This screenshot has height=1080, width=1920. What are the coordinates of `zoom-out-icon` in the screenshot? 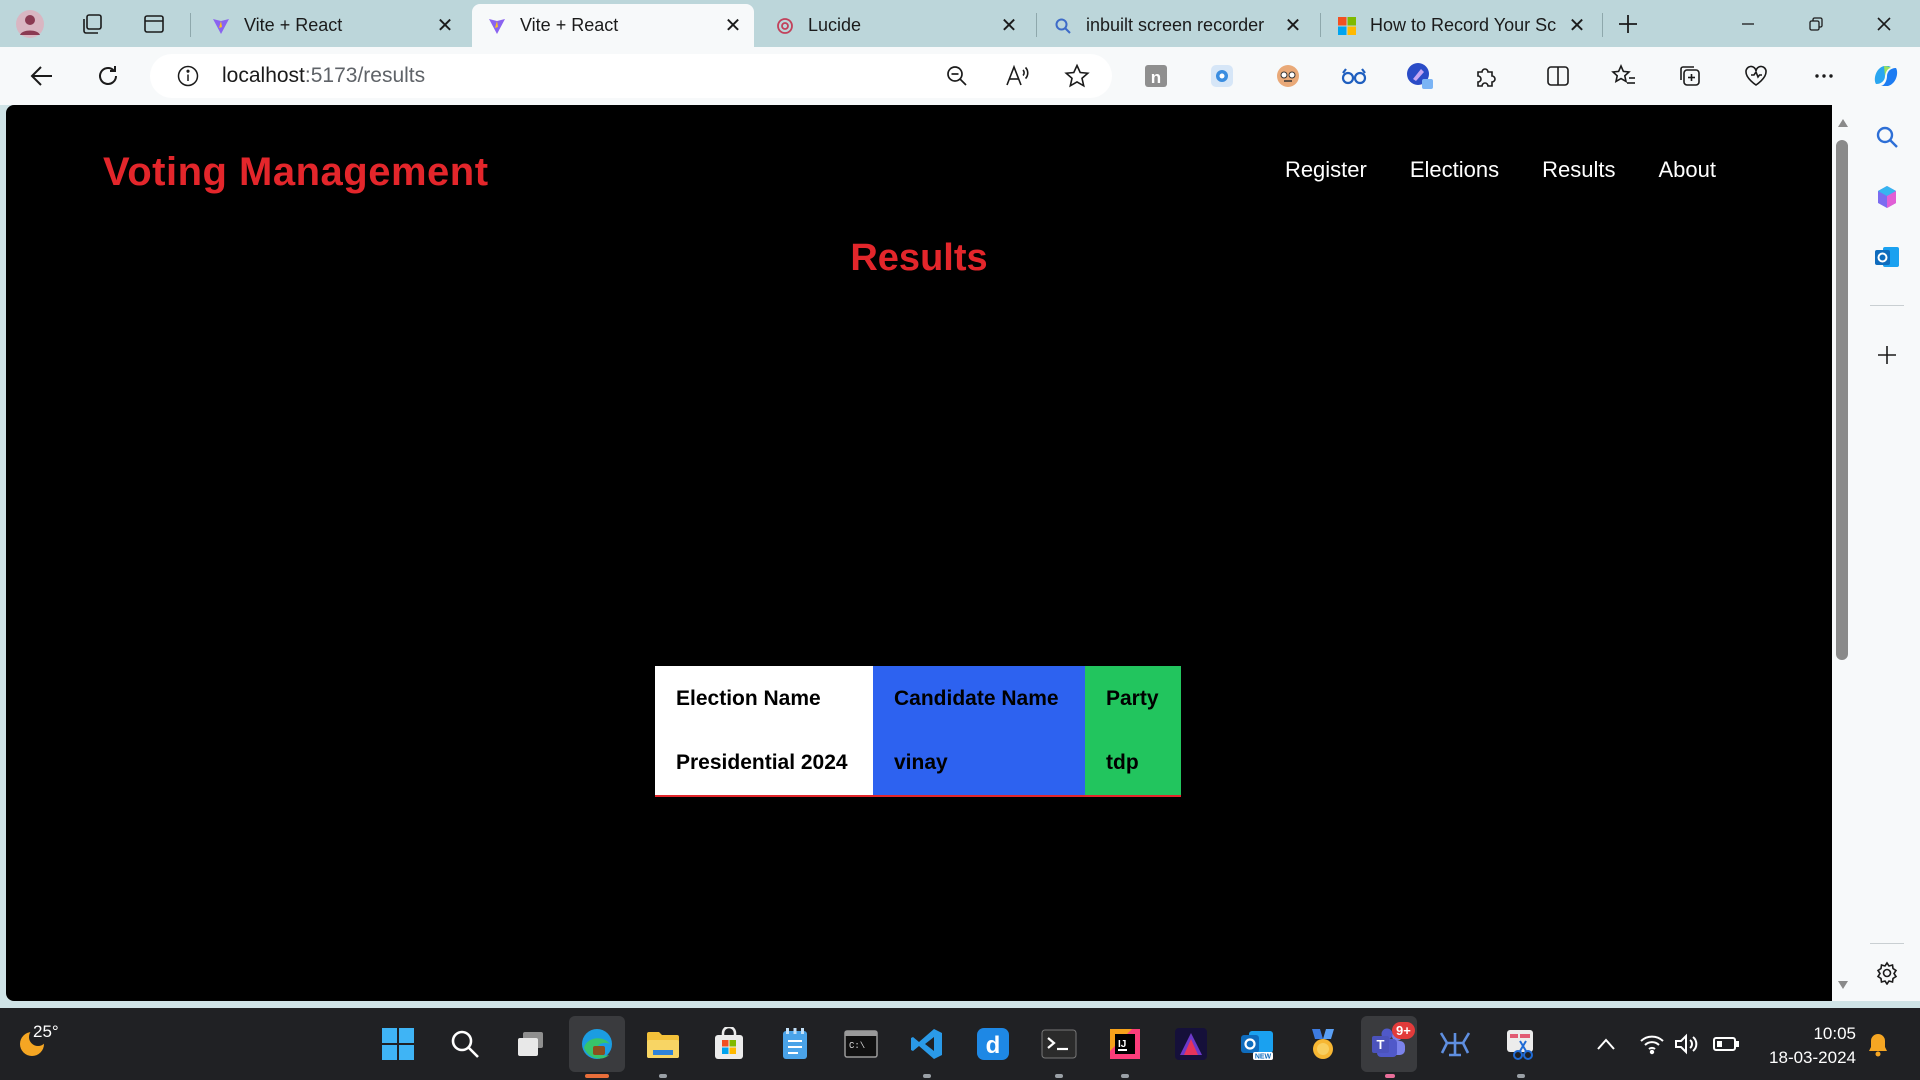 It's located at (957, 76).